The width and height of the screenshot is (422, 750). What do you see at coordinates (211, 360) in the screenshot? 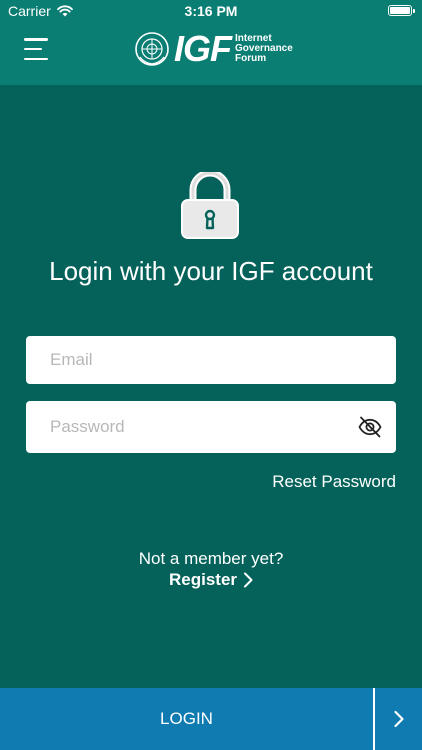
I see `email-input` at bounding box center [211, 360].